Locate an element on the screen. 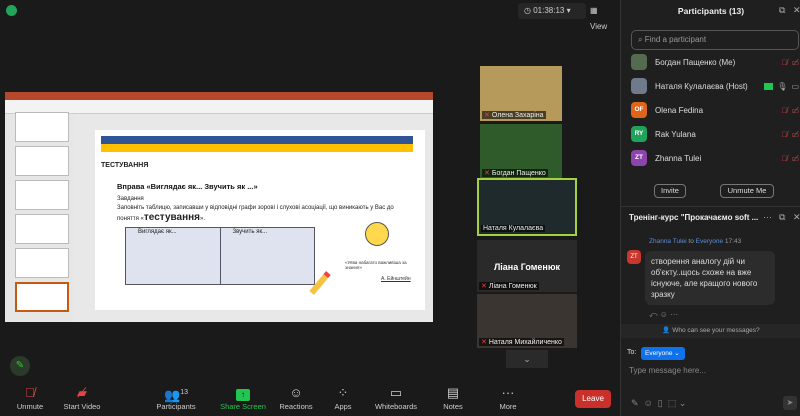  format-icon: ✎ is located at coordinates (635, 403).